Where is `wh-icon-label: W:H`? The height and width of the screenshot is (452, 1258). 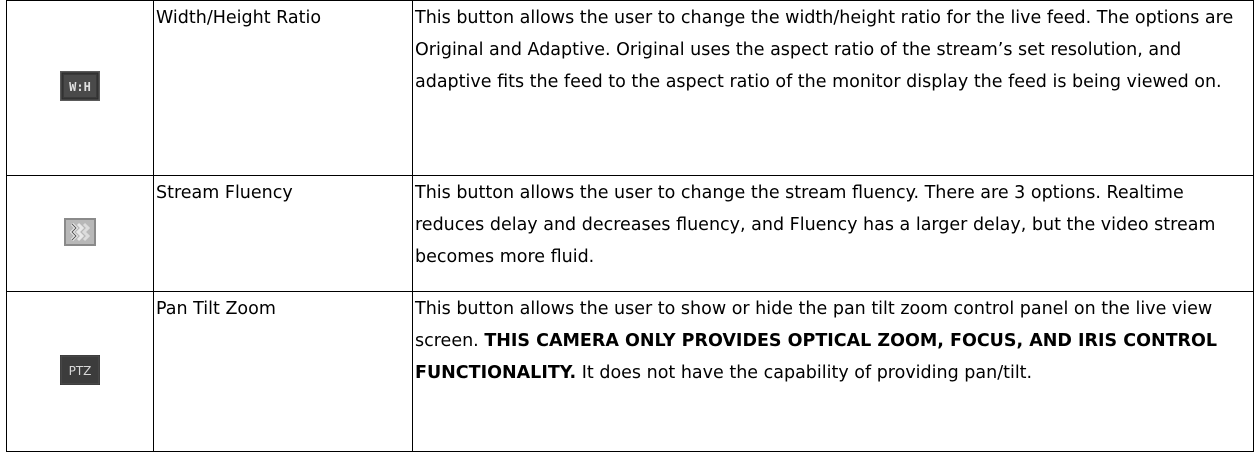 wh-icon-label: W:H is located at coordinates (80, 87).